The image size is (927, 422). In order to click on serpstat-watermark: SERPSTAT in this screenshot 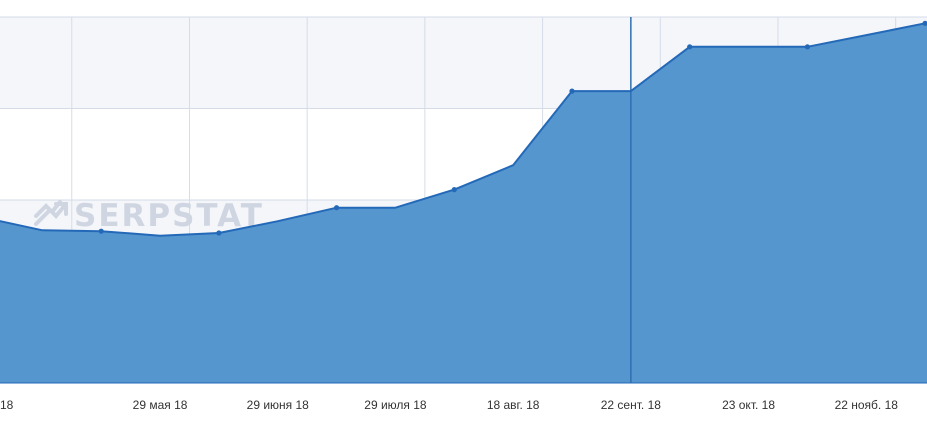, I will do `click(169, 216)`.